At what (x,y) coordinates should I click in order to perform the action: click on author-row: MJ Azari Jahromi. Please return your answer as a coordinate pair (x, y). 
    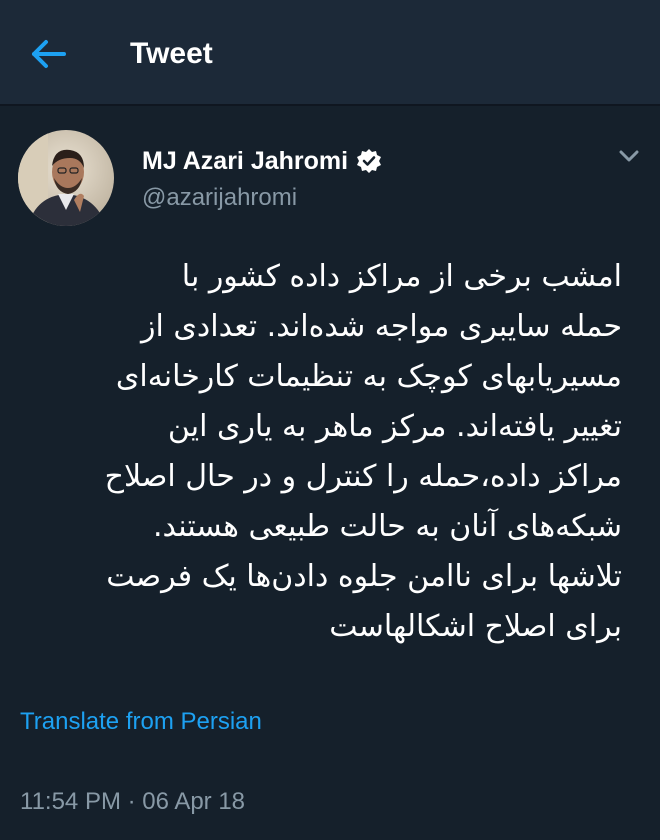
    Looking at the image, I should click on (262, 161).